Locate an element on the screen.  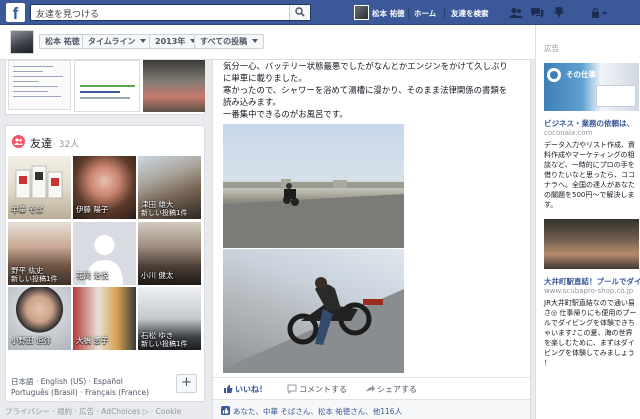
product-photo is located at coordinates (39, 182).